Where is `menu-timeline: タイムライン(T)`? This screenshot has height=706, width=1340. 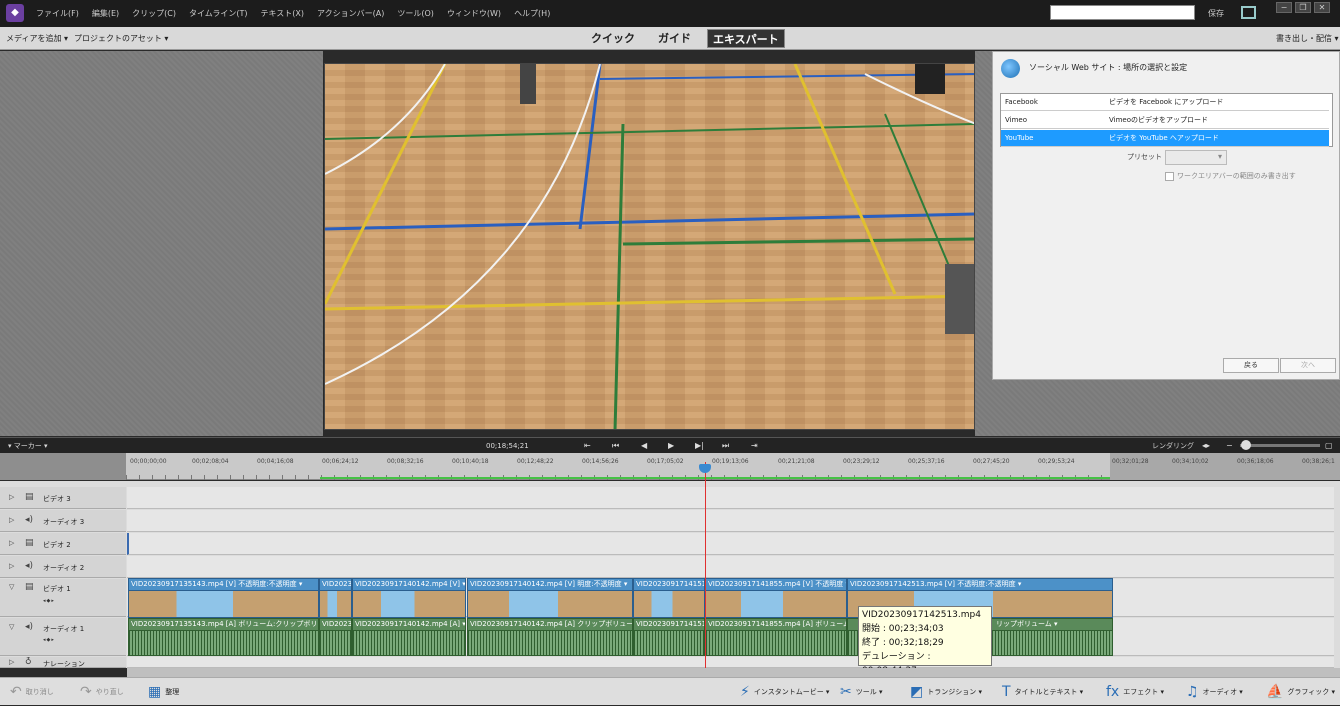
menu-timeline: タイムライン(T) is located at coordinates (218, 13).